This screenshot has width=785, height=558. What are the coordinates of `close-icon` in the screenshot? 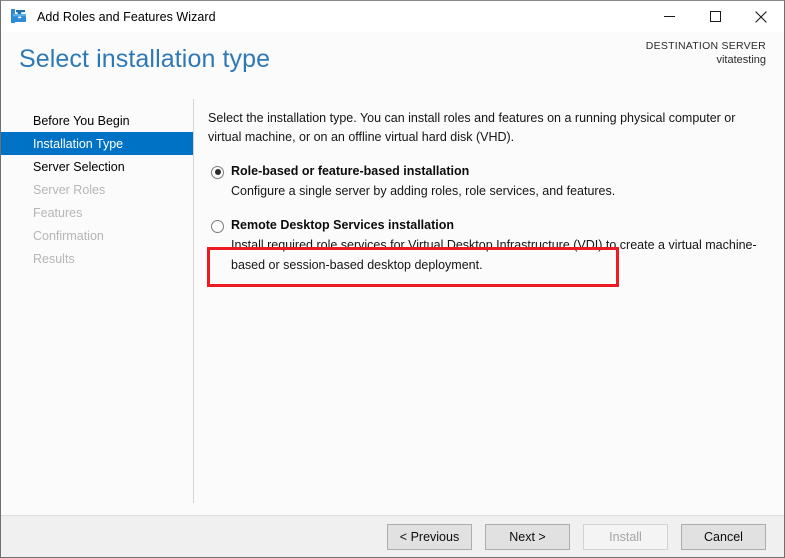 It's located at (761, 16).